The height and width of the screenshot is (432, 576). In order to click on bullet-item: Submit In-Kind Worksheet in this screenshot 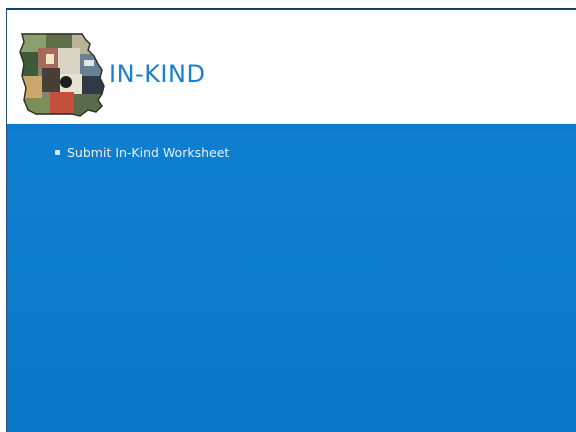, I will do `click(305, 153)`.